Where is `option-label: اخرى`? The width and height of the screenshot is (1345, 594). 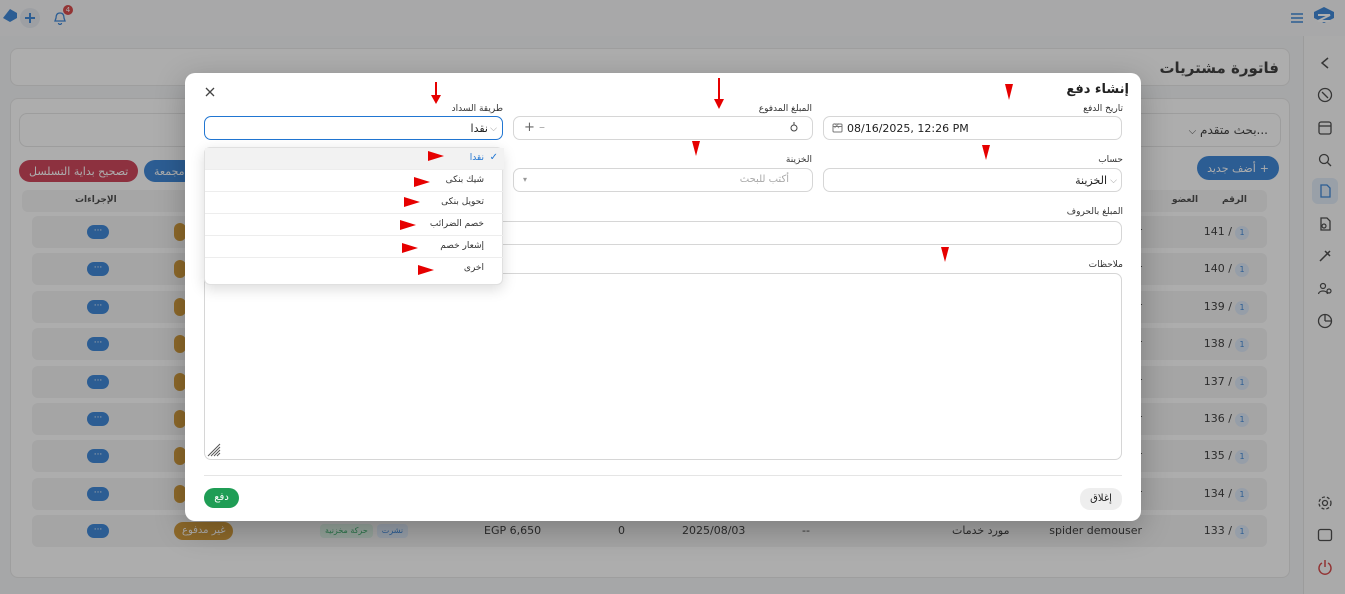
option-label: اخرى is located at coordinates (473, 268).